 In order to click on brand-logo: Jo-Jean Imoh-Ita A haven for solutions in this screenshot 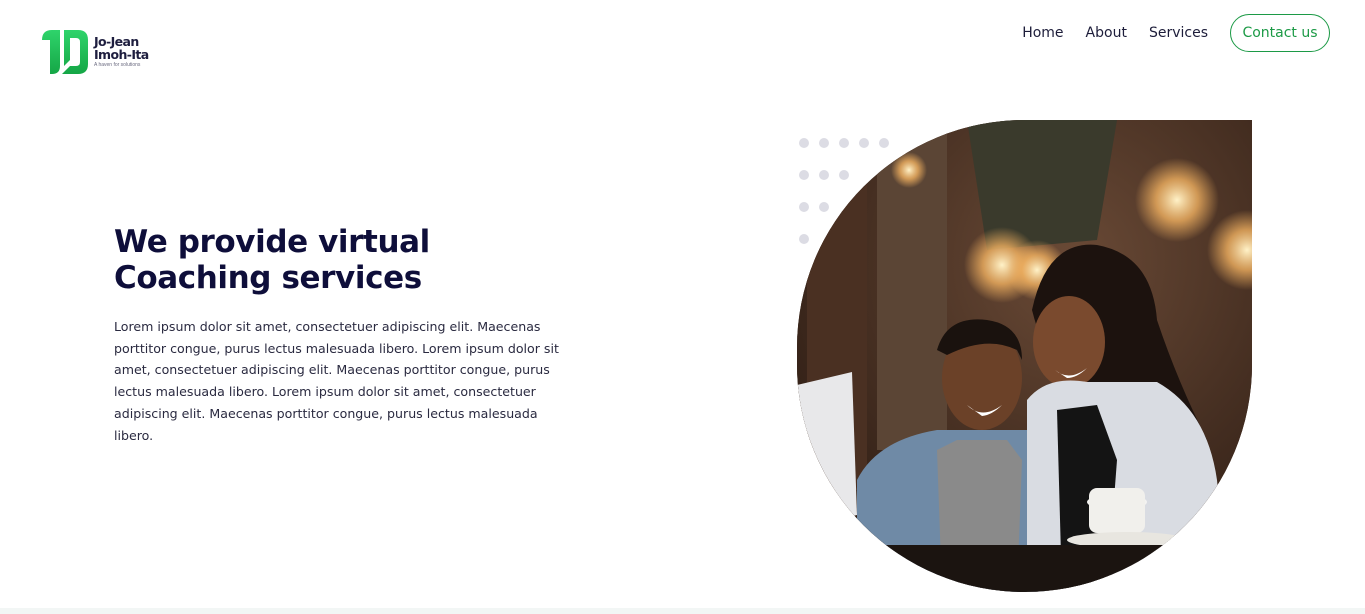, I will do `click(94, 52)`.